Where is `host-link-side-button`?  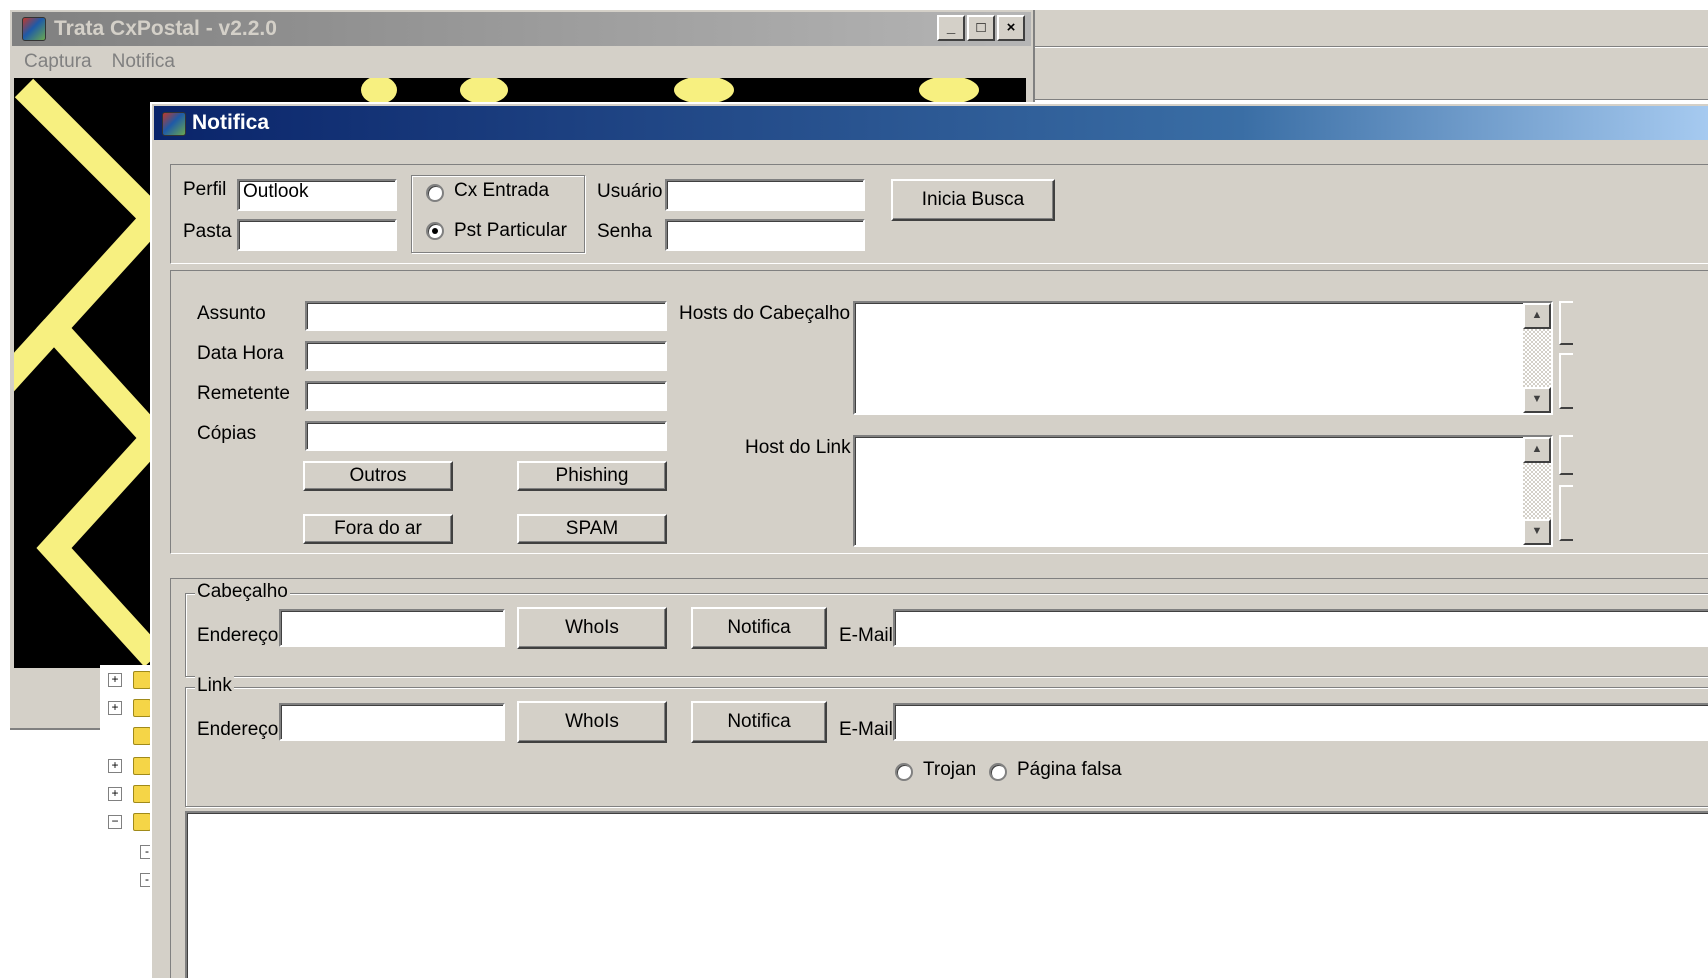 host-link-side-button is located at coordinates (1566, 455).